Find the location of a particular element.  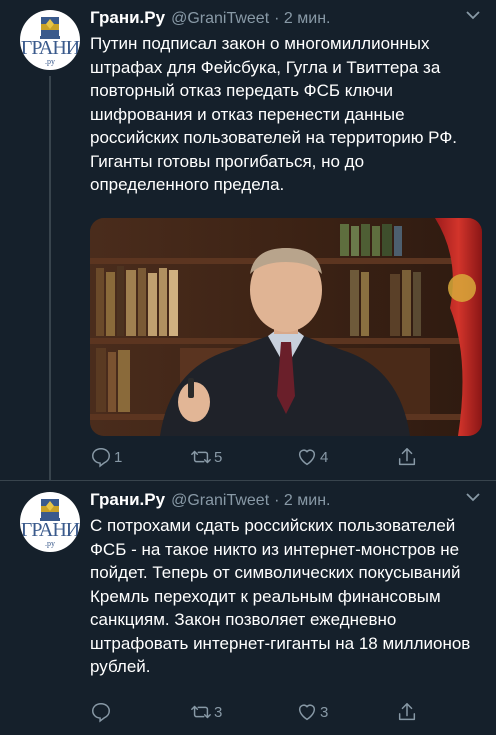

tweet-actions: 3 3 is located at coordinates (260, 712).